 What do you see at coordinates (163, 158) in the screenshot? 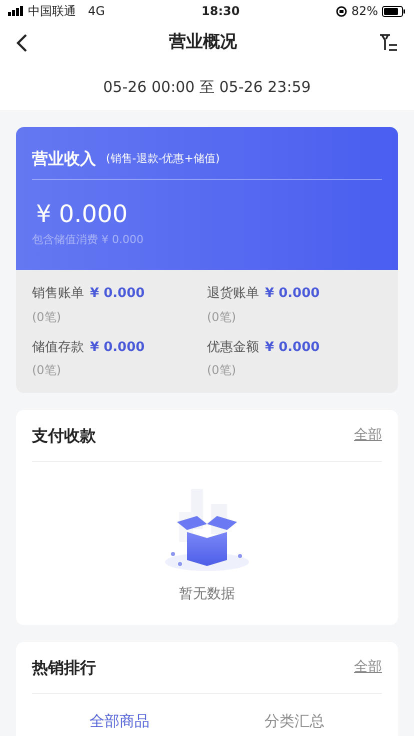
I see `revenue-formula: (销售-退款-优惠+储值)` at bounding box center [163, 158].